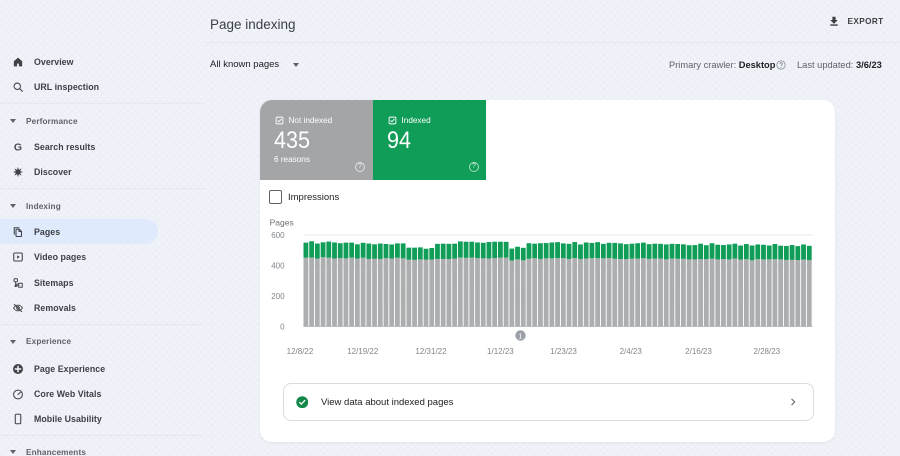 Image resolution: width=900 pixels, height=456 pixels. Describe the element at coordinates (282, 326) in the screenshot. I see `svg-text: 0` at that location.